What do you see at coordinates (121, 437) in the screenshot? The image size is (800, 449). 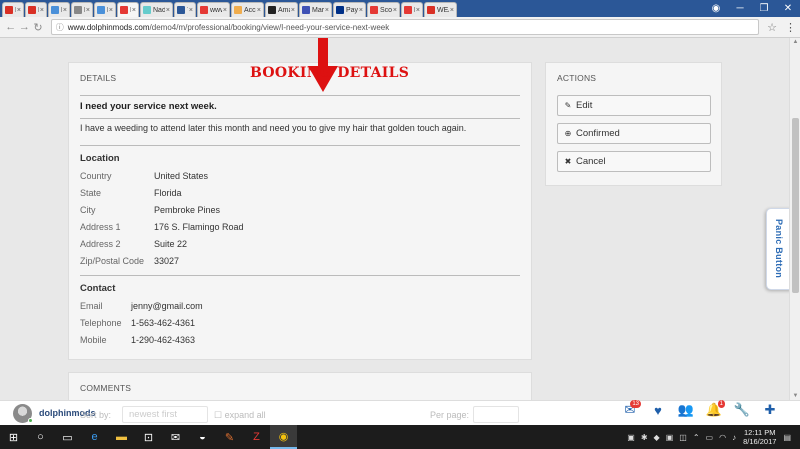 I see `file-explorer-icon: ▬` at bounding box center [121, 437].